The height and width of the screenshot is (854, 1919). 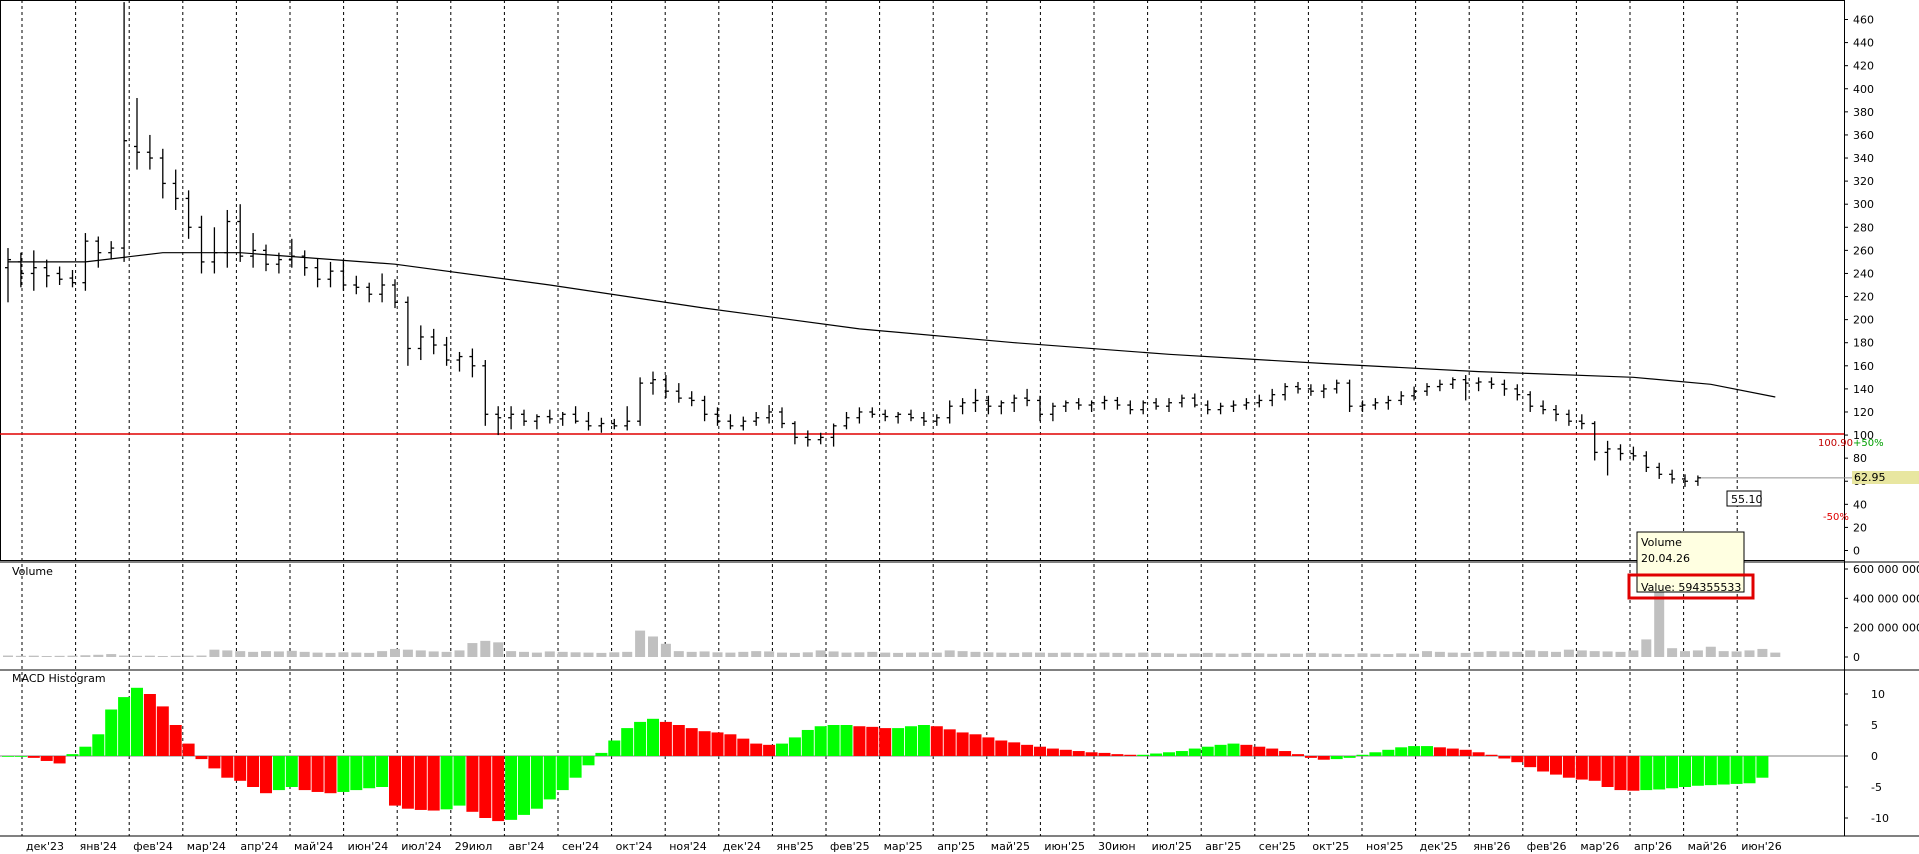 I want to click on x-tick-label: янв'24, so click(x=98, y=846).